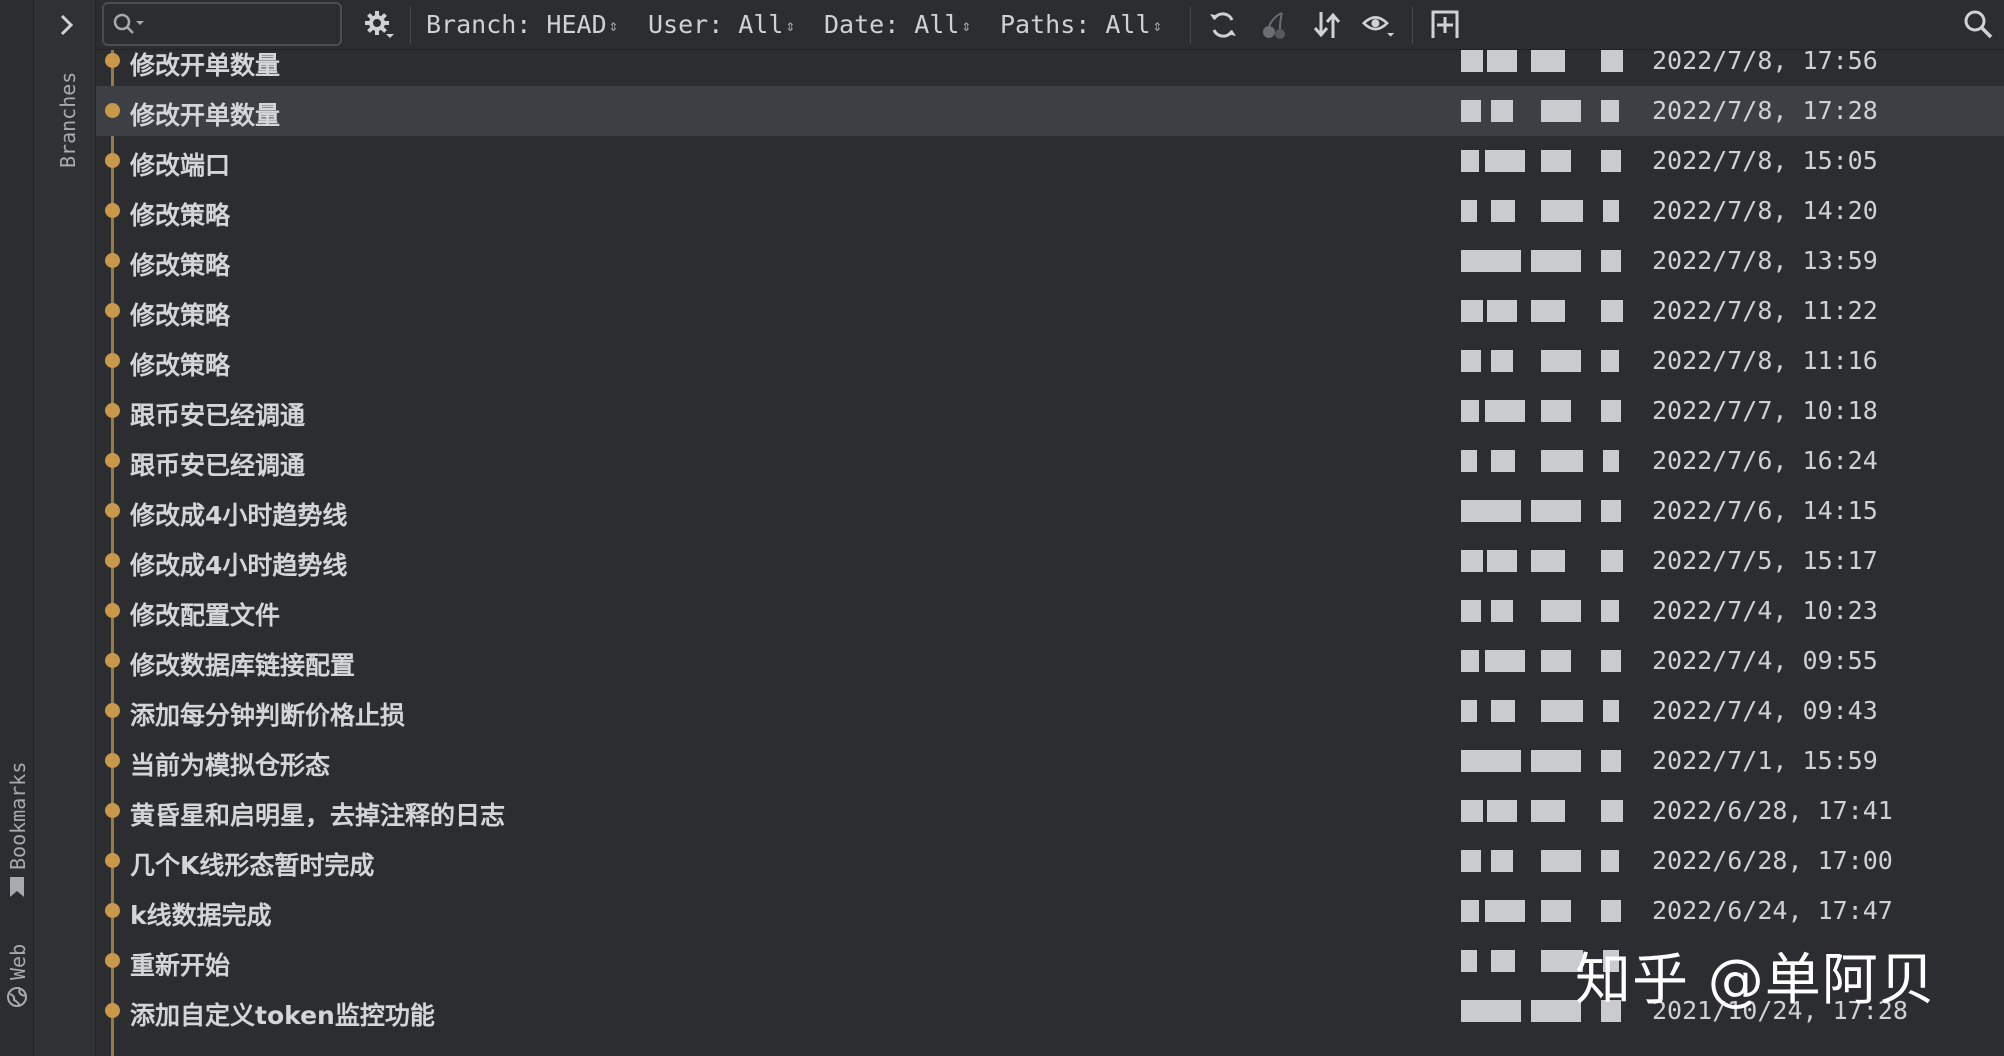 This screenshot has height=1056, width=2004. What do you see at coordinates (17, 528) in the screenshot?
I see `left-tool-strip: Bookmarks Web` at bounding box center [17, 528].